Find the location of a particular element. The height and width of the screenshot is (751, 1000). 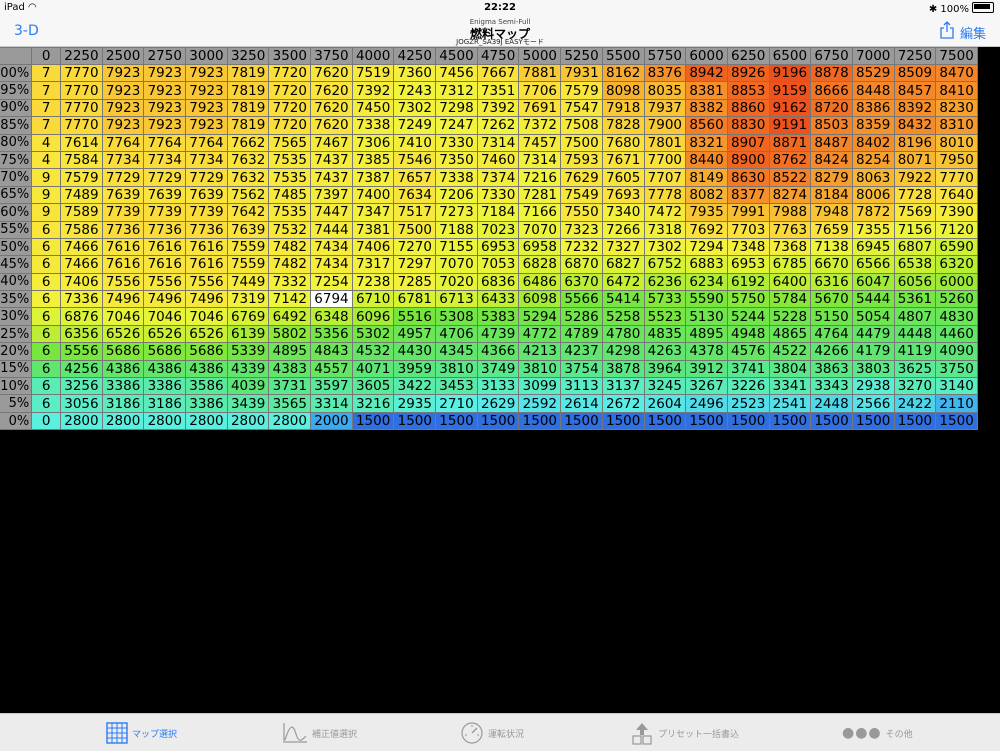

map-cell: 8376 is located at coordinates (665, 73).